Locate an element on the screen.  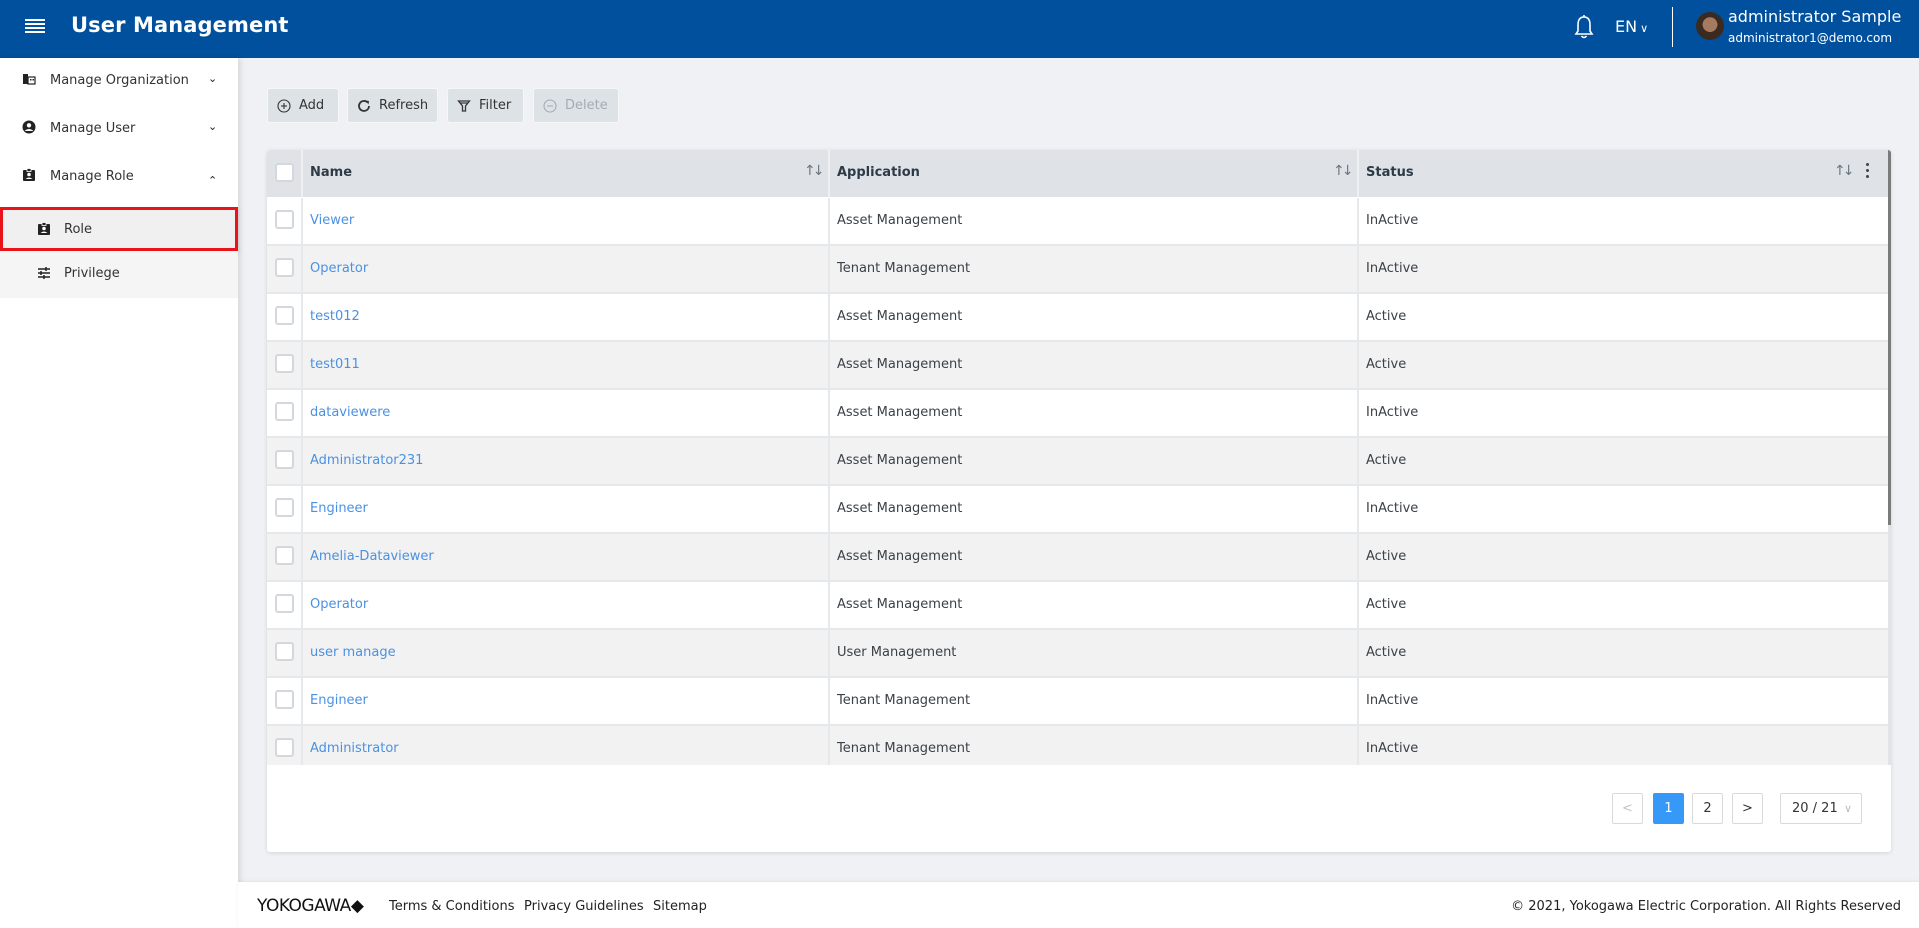
sitemap-link: Sitemap is located at coordinates (680, 906).